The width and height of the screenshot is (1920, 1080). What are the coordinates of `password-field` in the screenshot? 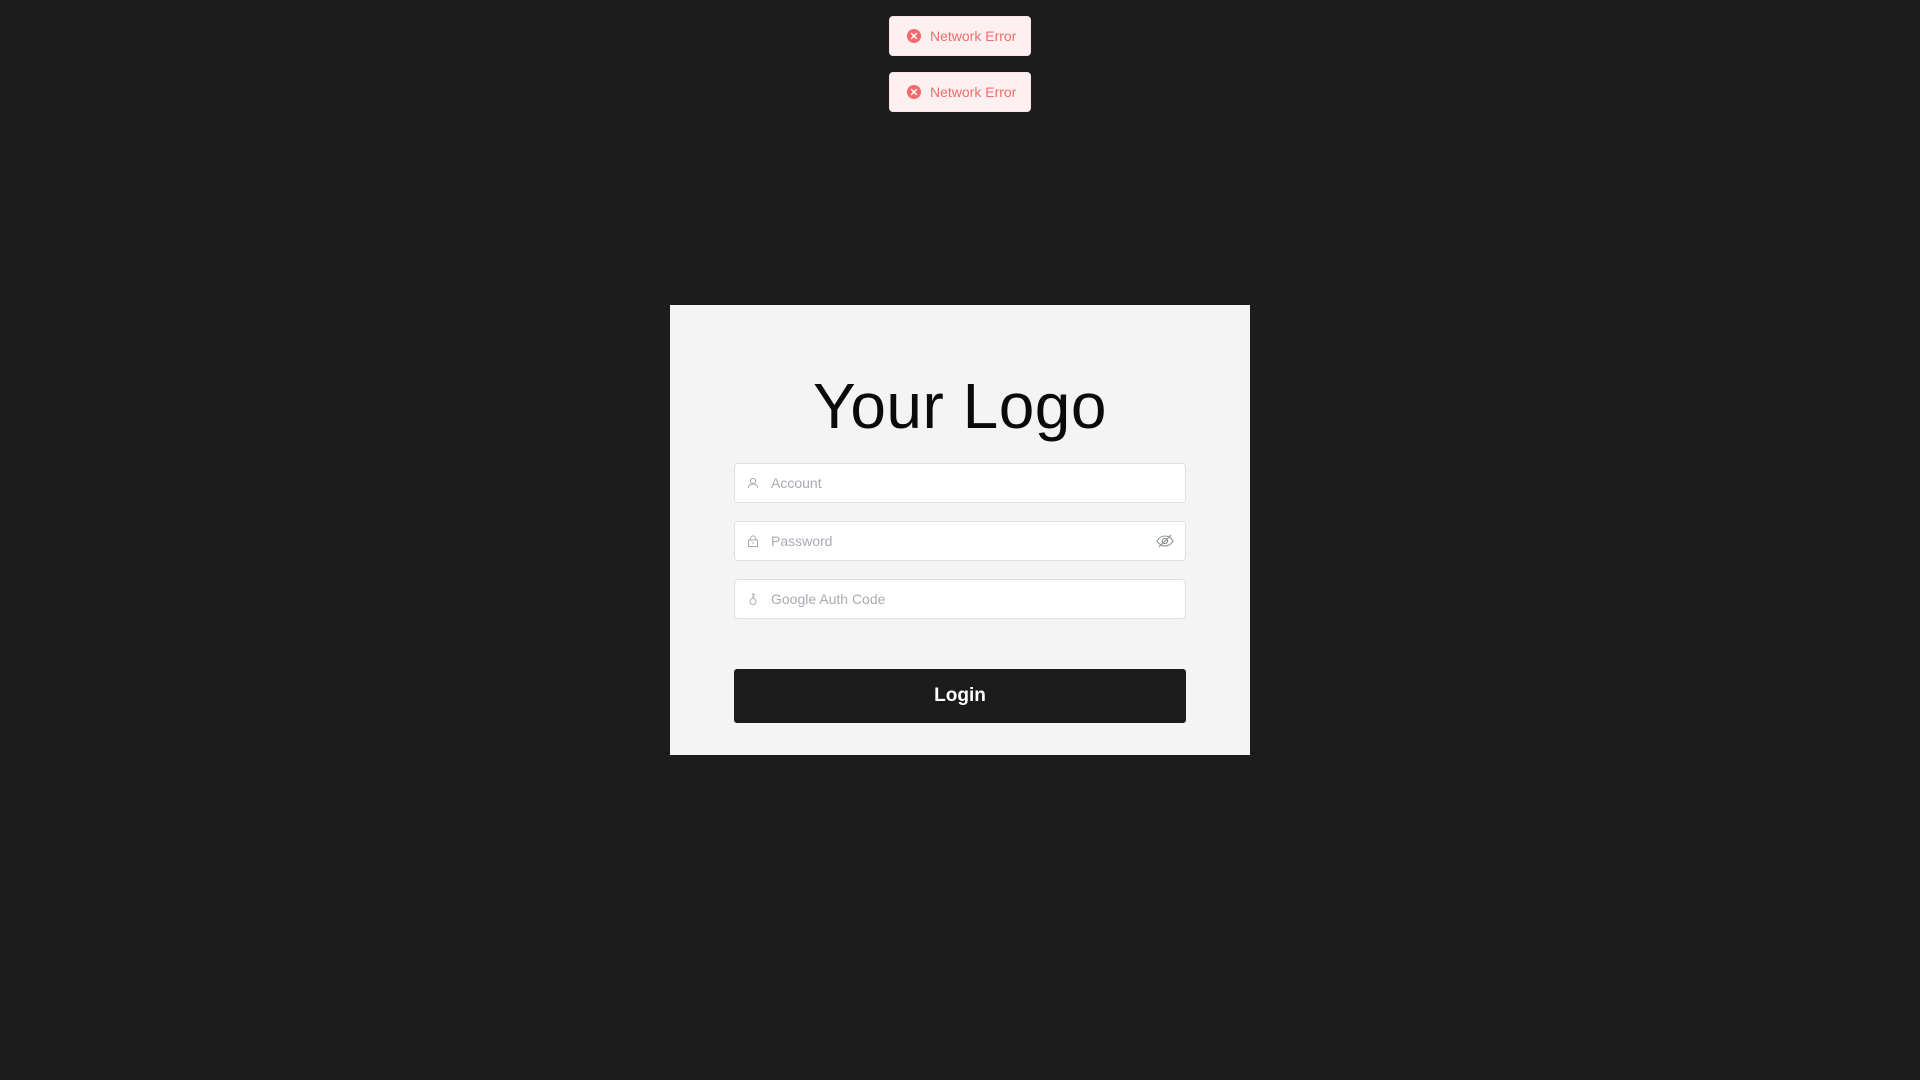 It's located at (960, 541).